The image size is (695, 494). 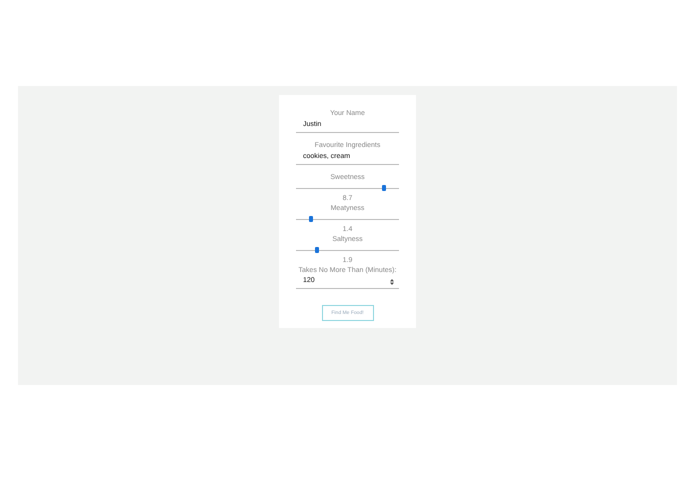 What do you see at coordinates (392, 282) in the screenshot?
I see `spinner-icon` at bounding box center [392, 282].